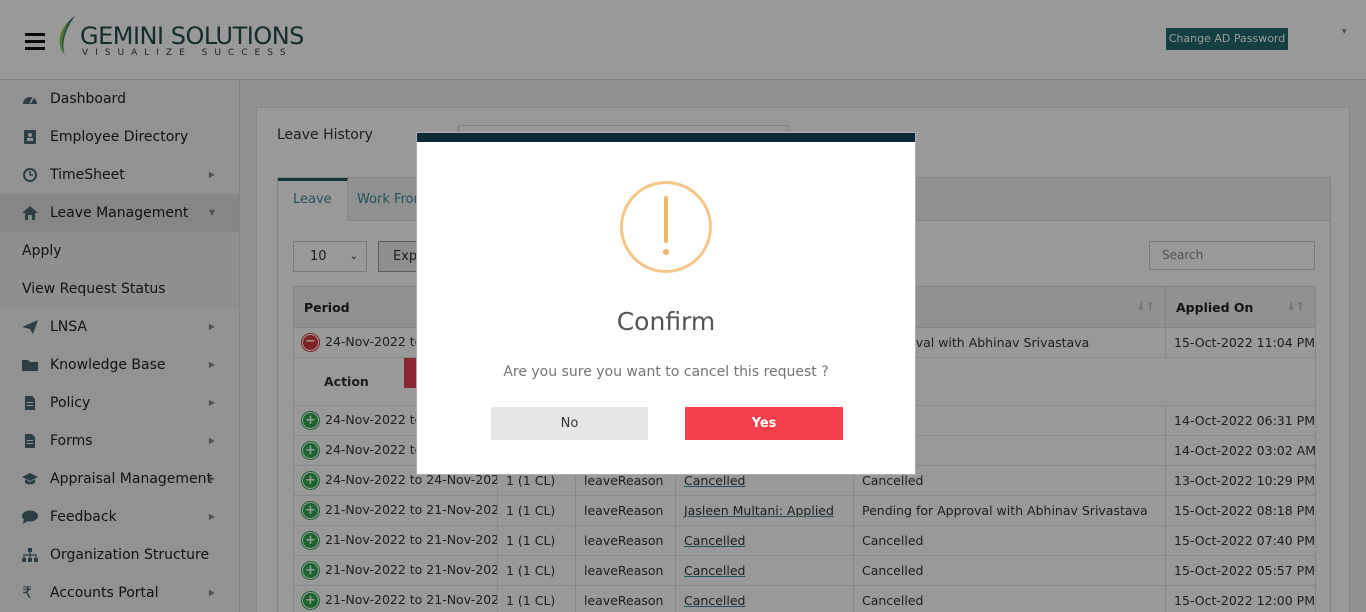  I want to click on dialog-title: Confirm, so click(666, 321).